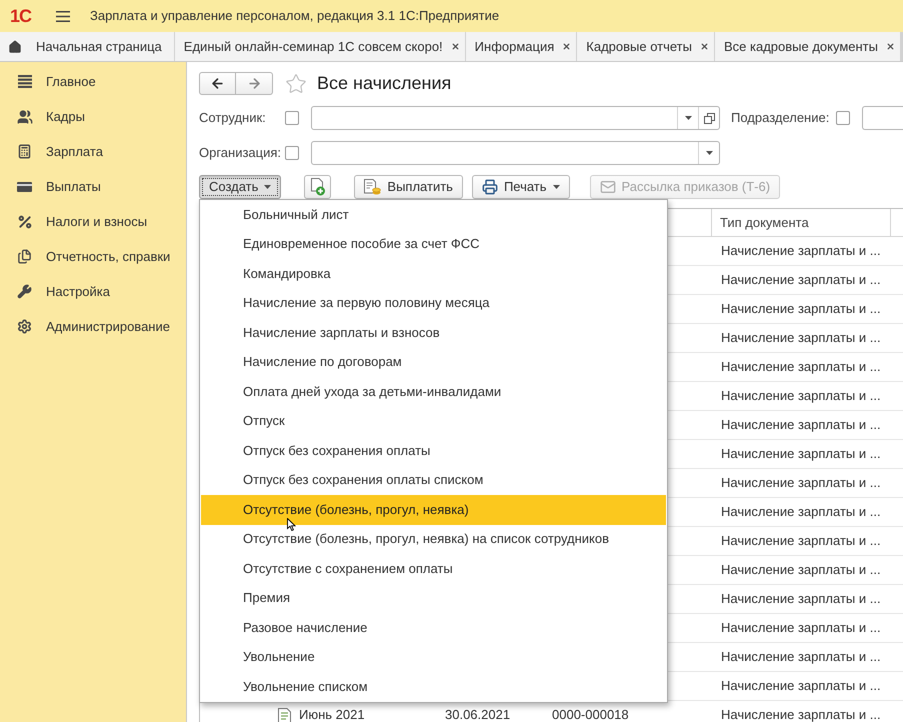 The width and height of the screenshot is (903, 722). Describe the element at coordinates (15, 47) in the screenshot. I see `home-icon` at that location.